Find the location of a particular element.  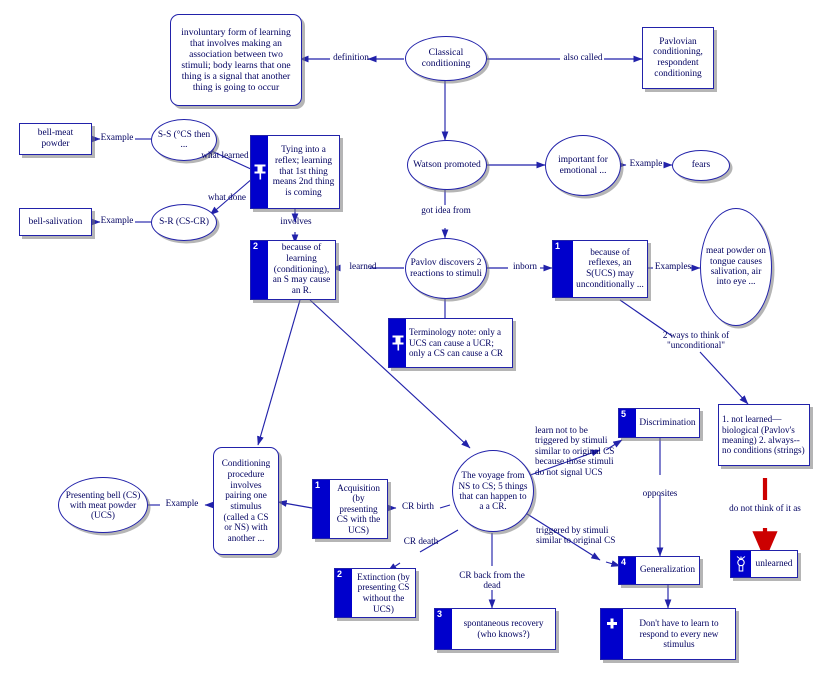

node-pavlov: Pavlov discovers 2 reactions to stimuli is located at coordinates (446, 268).